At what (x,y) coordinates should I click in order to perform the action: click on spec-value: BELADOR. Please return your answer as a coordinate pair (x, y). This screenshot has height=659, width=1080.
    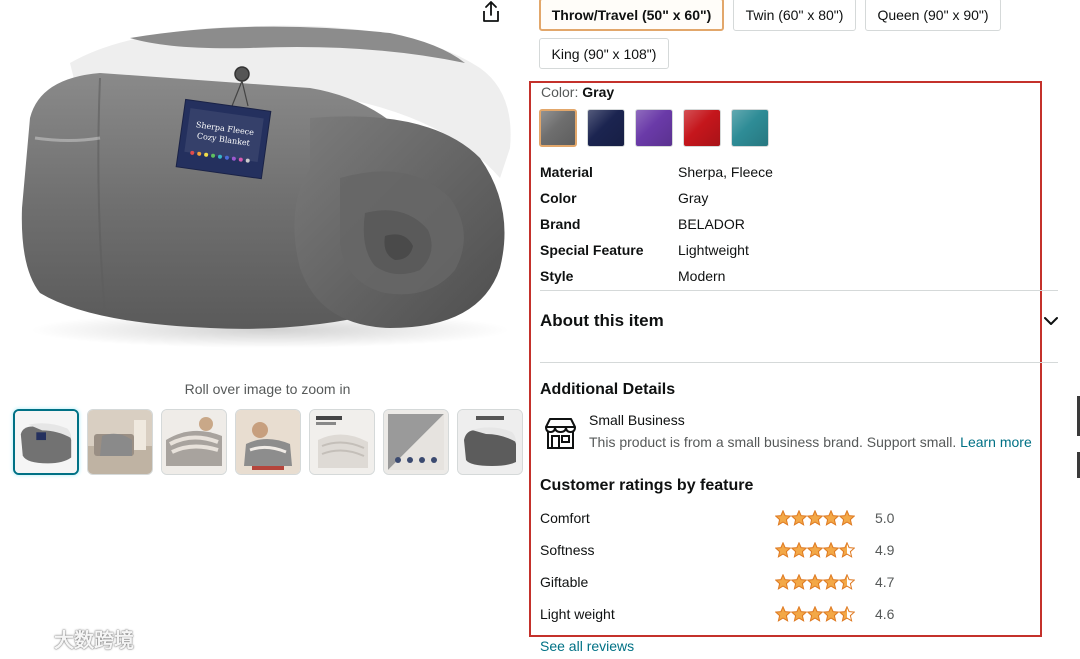
    Looking at the image, I should click on (711, 224).